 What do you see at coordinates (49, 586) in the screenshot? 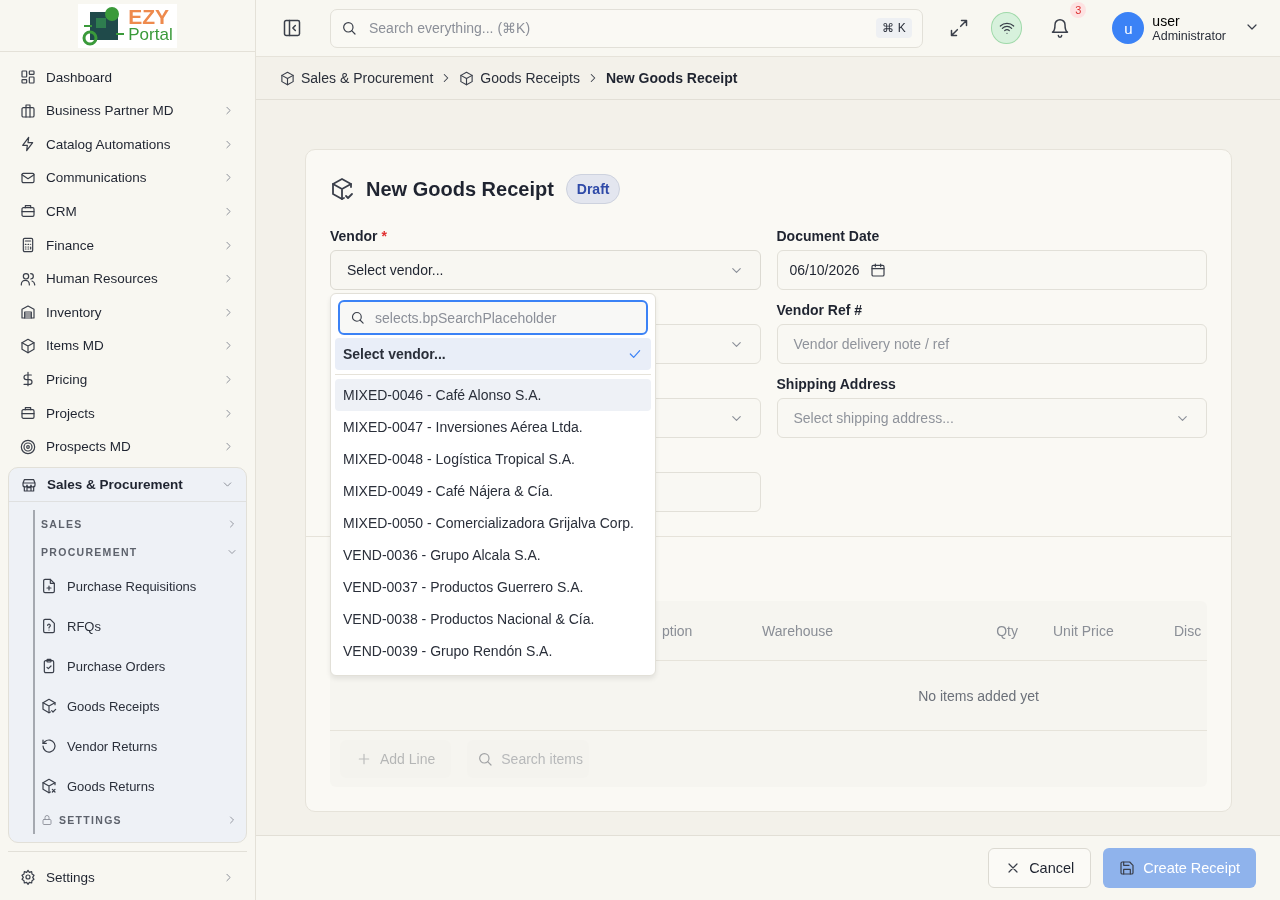
I see `file-plus-icon` at bounding box center [49, 586].